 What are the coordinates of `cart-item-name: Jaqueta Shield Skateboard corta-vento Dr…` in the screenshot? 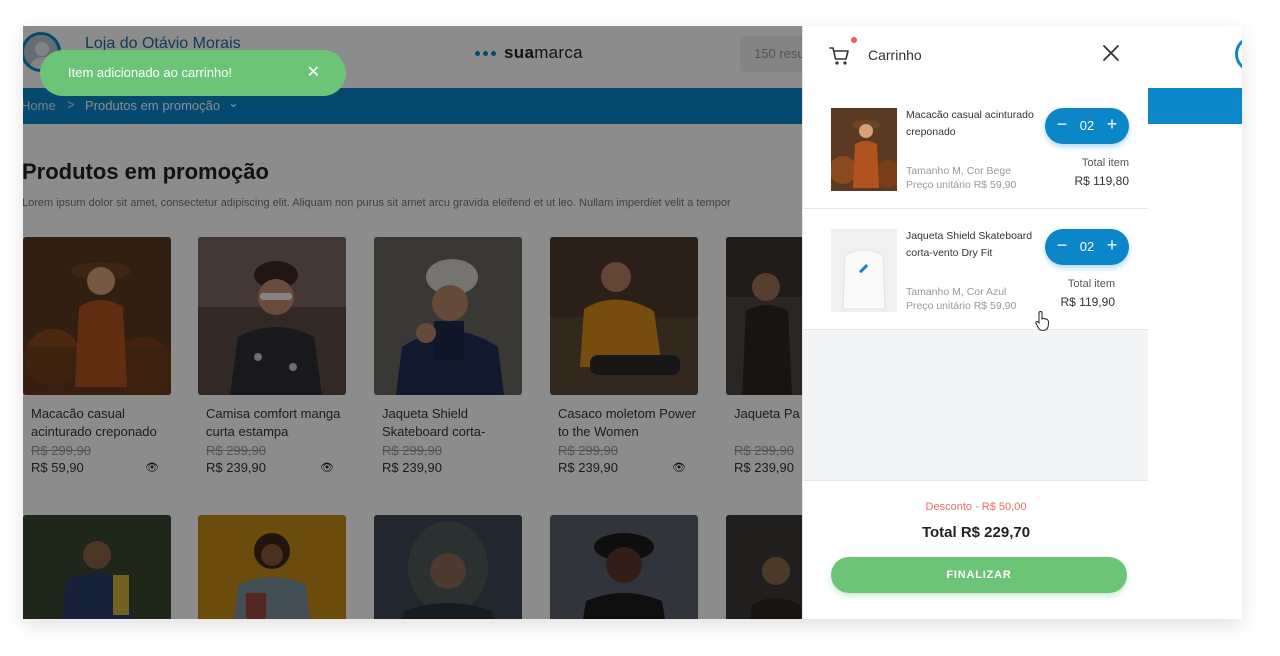 It's located at (969, 244).